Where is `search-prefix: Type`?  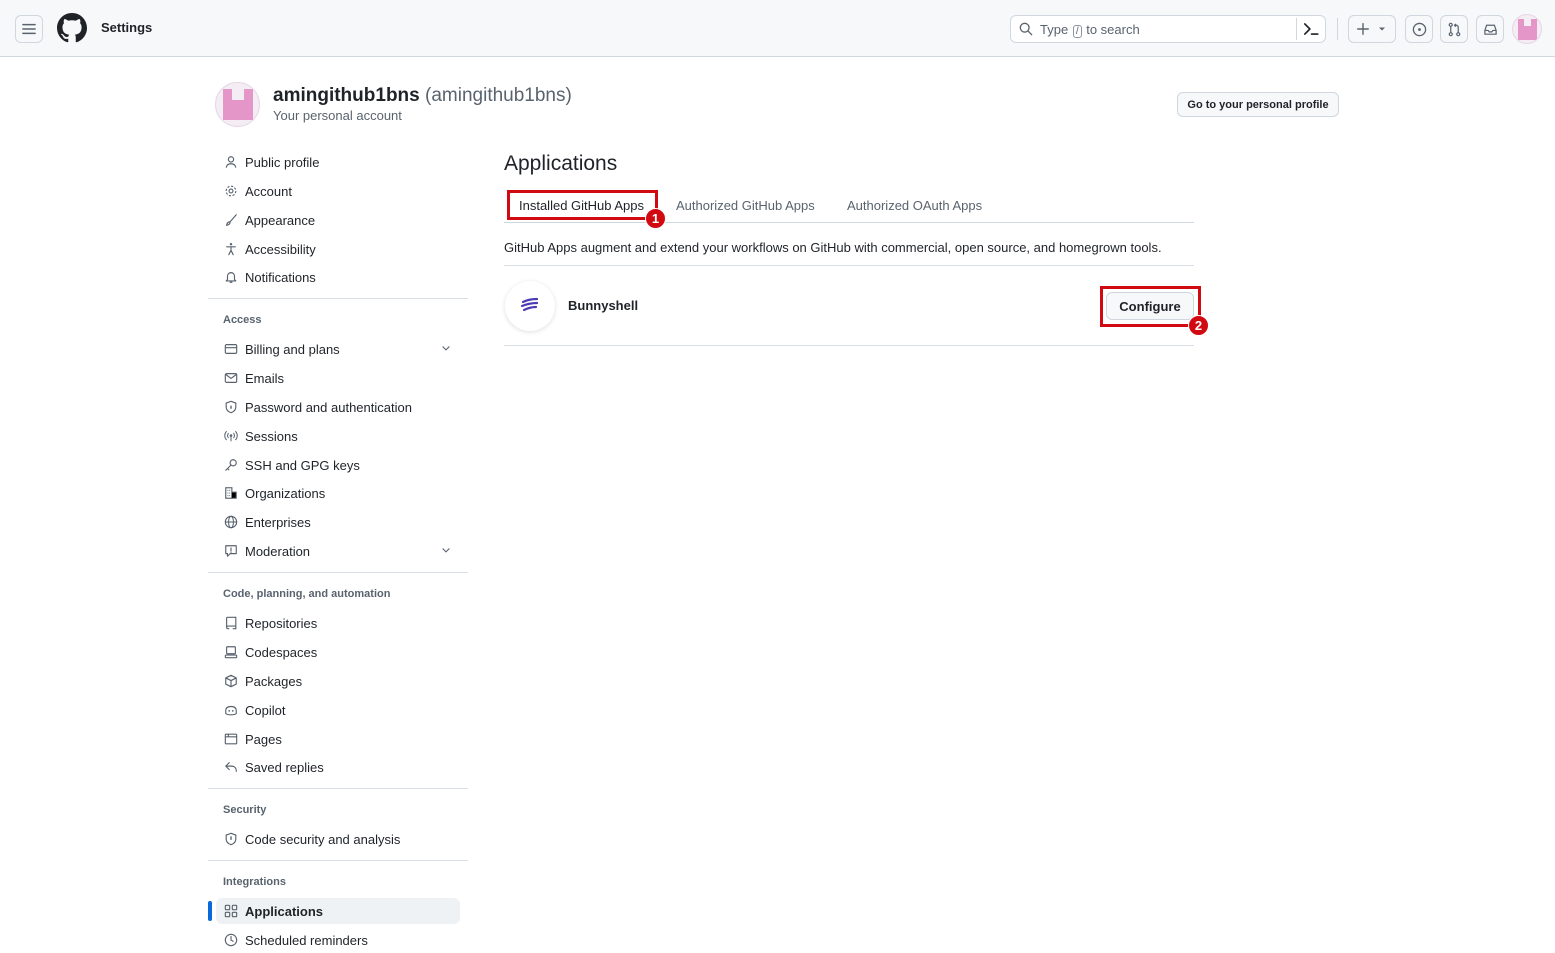
search-prefix: Type is located at coordinates (1054, 29).